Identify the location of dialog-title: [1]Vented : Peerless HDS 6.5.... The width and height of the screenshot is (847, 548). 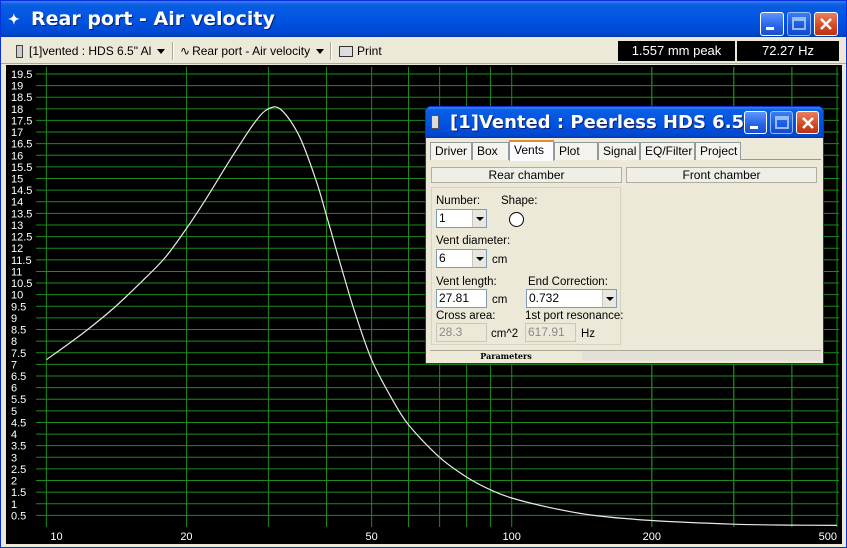
(607, 122).